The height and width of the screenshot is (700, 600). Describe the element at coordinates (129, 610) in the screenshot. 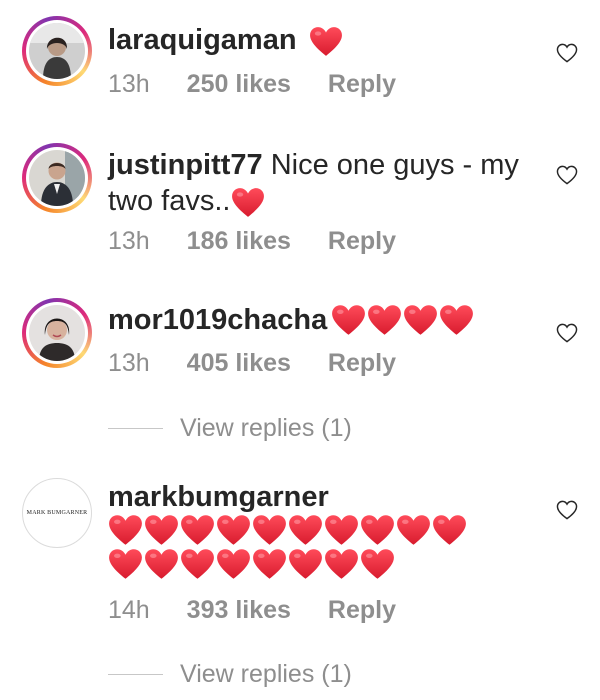

I see `comment-time: 14h` at that location.